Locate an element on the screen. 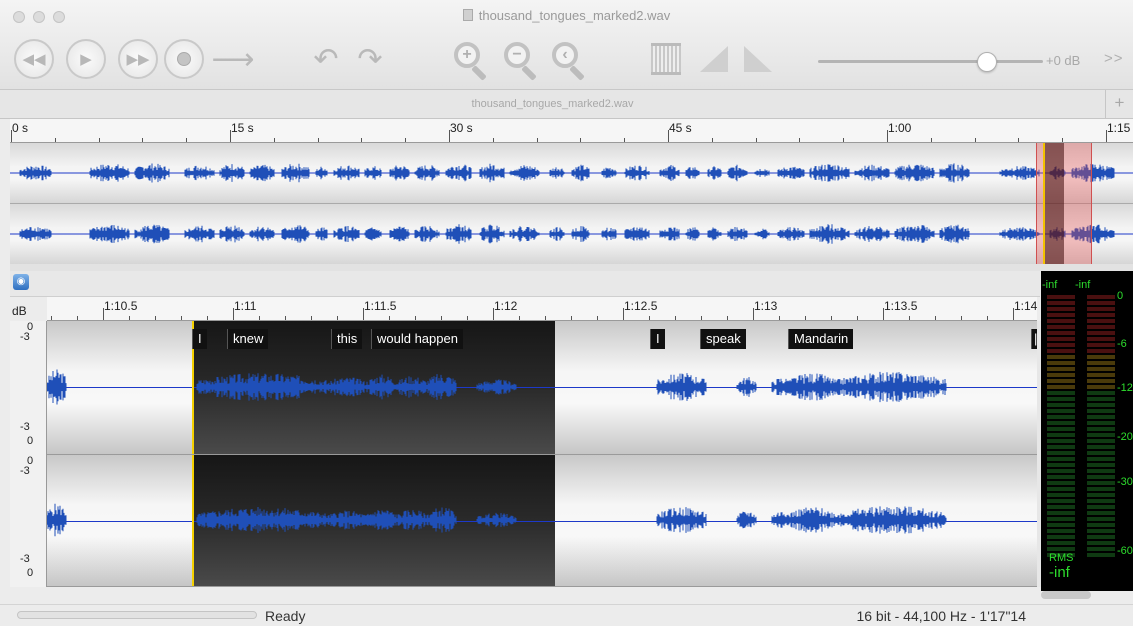 The width and height of the screenshot is (1133, 626). fade-out-icon is located at coordinates (758, 59).